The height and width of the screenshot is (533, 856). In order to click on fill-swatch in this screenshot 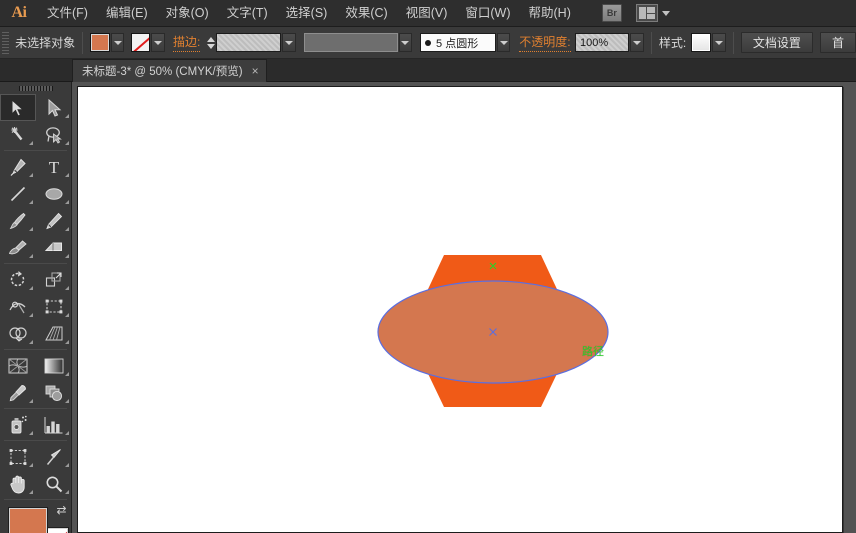, I will do `click(100, 42)`.